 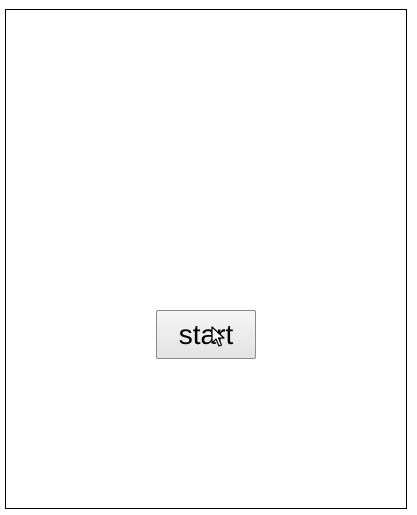 What do you see at coordinates (218, 336) in the screenshot?
I see `mouse-cursor-icon` at bounding box center [218, 336].